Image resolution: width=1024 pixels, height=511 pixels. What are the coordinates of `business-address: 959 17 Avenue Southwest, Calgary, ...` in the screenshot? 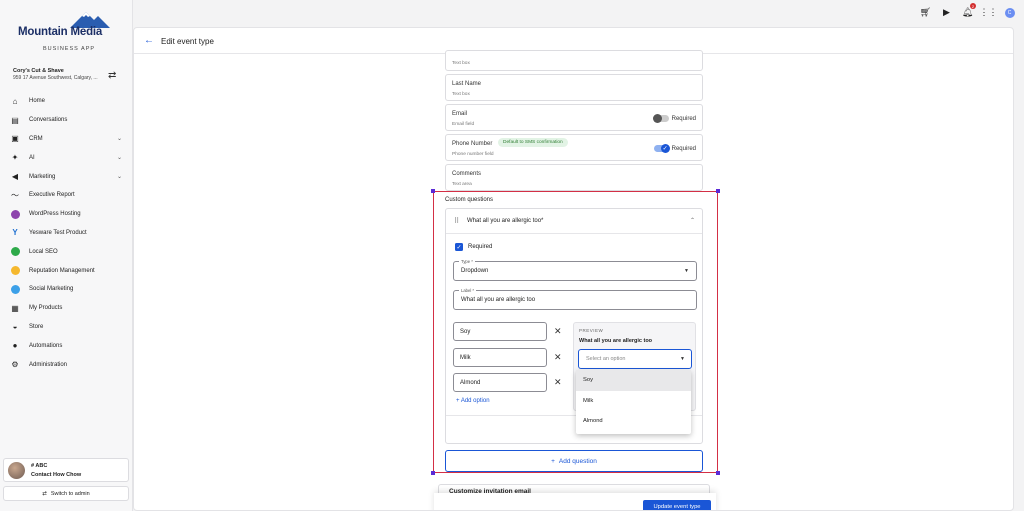 It's located at (55, 78).